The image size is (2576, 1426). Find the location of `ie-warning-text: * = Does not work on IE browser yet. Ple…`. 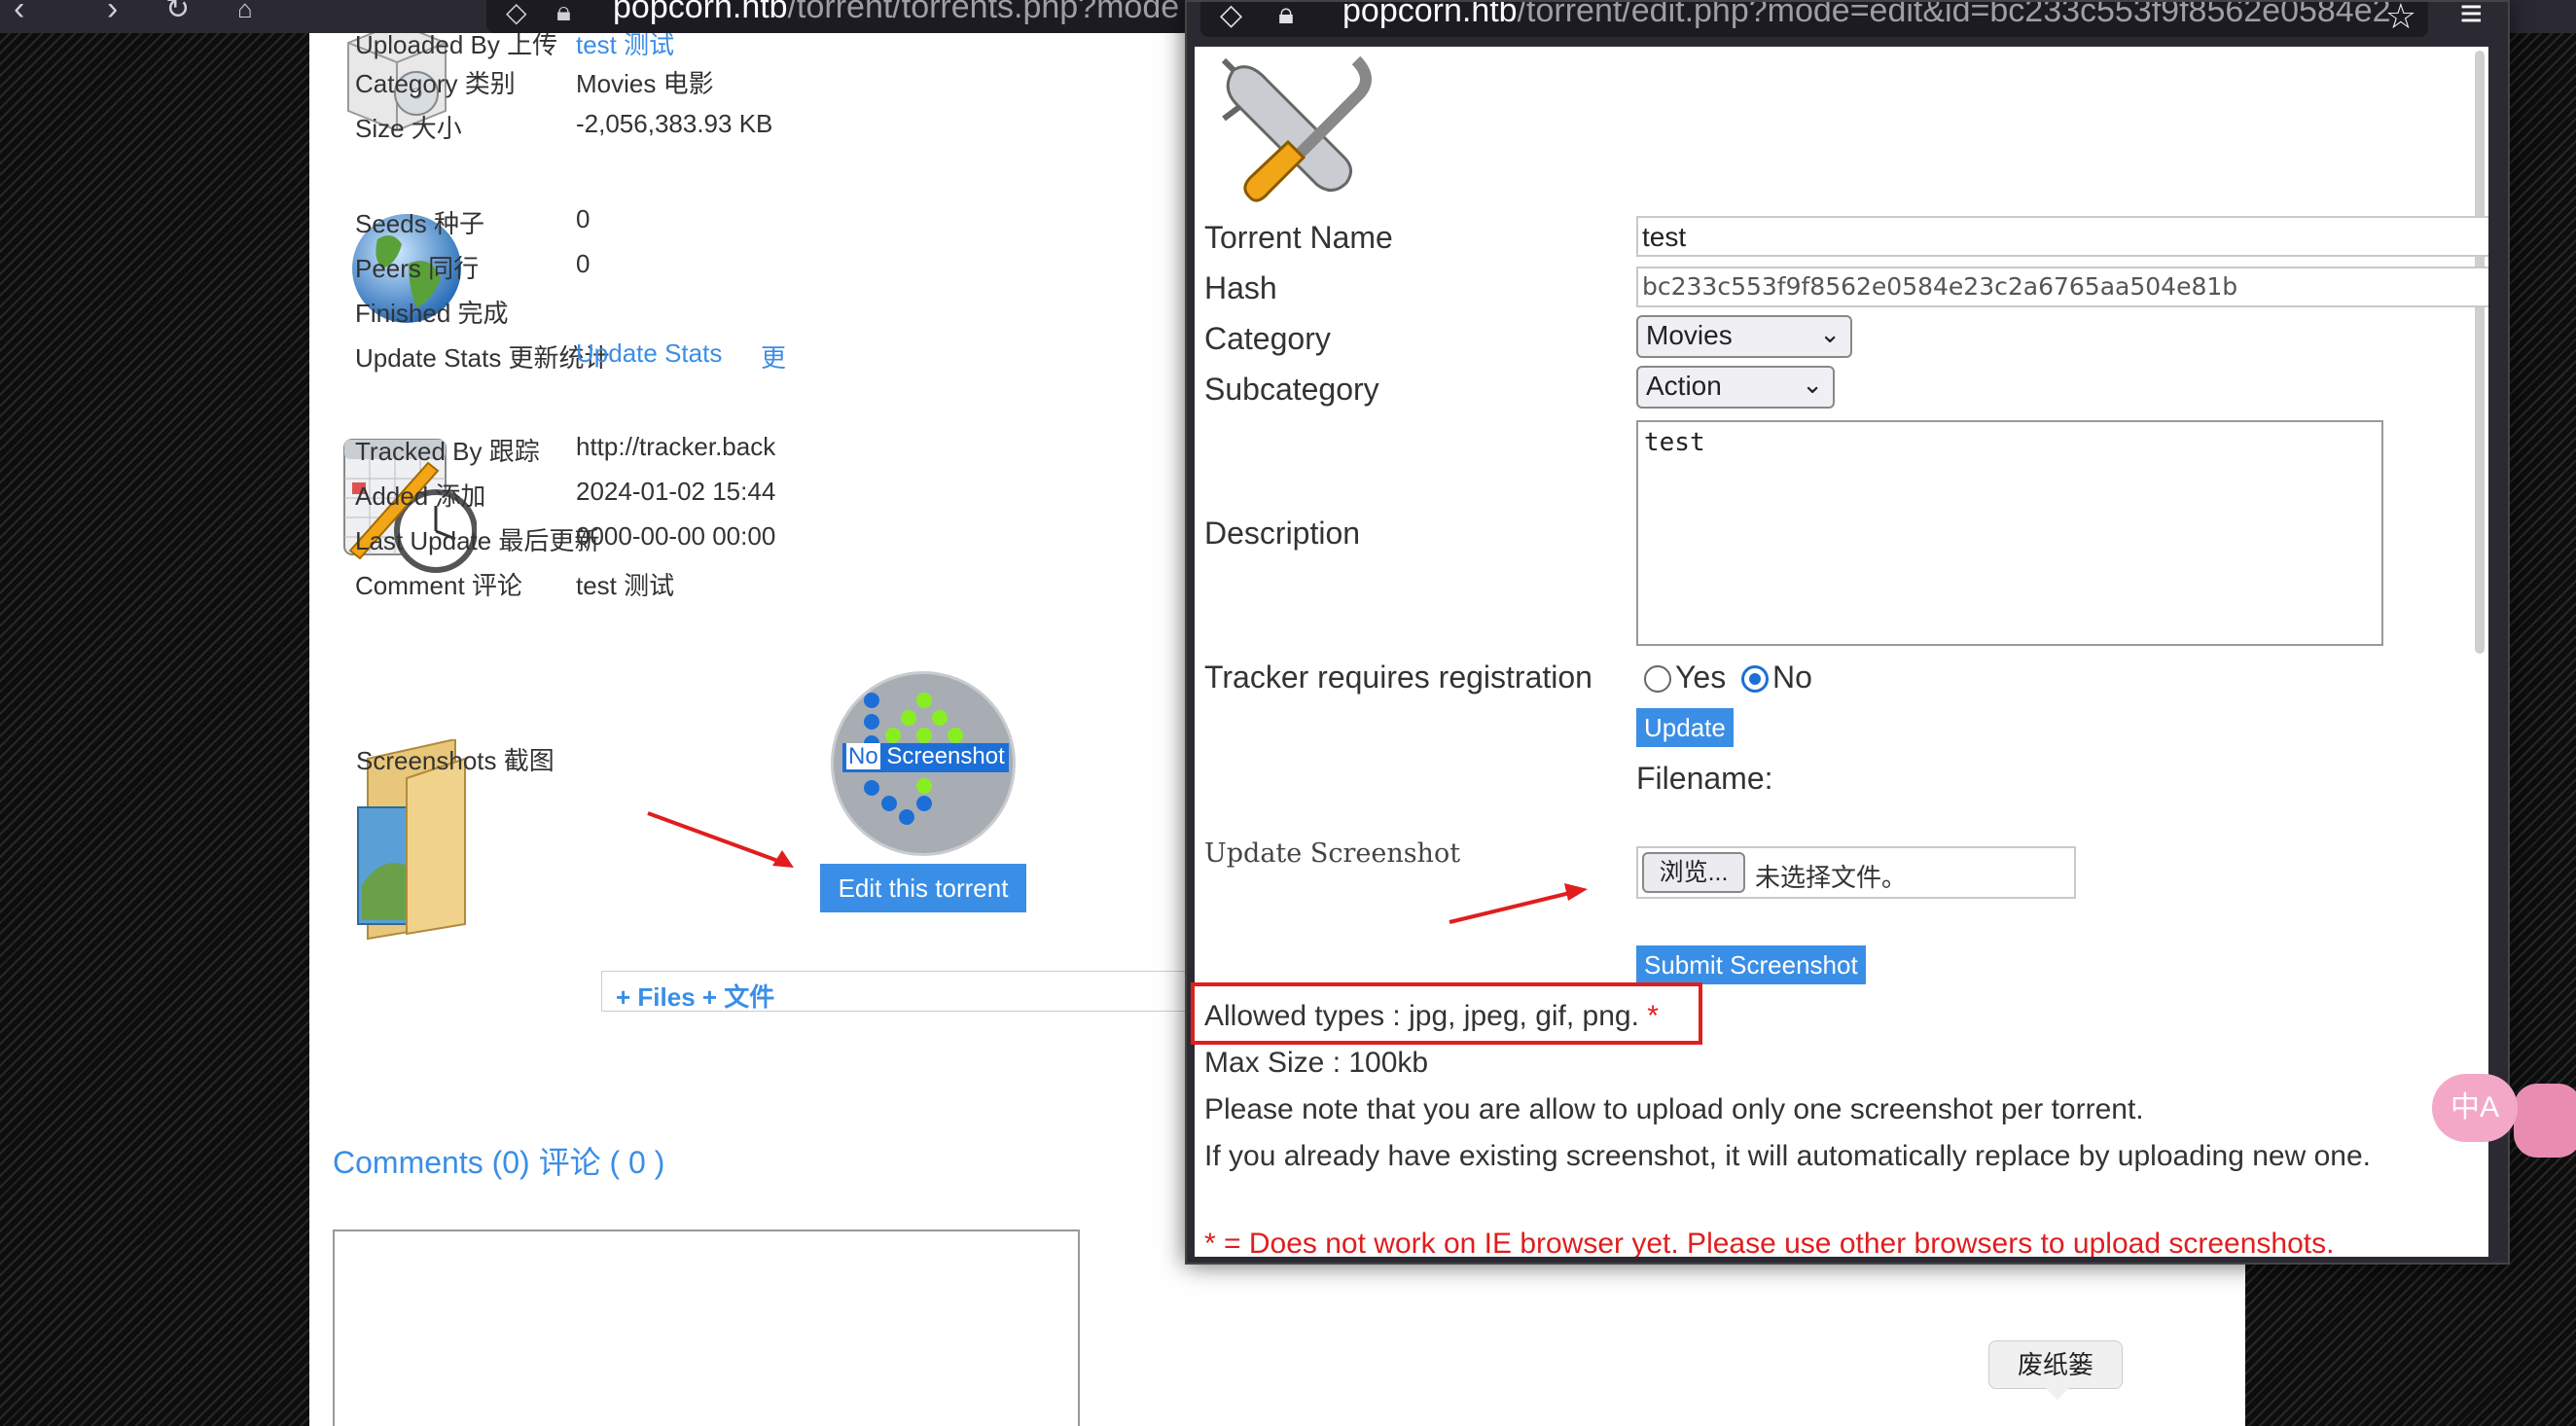

ie-warning-text: * = Does not work on IE browser yet. Ple… is located at coordinates (1769, 1243).